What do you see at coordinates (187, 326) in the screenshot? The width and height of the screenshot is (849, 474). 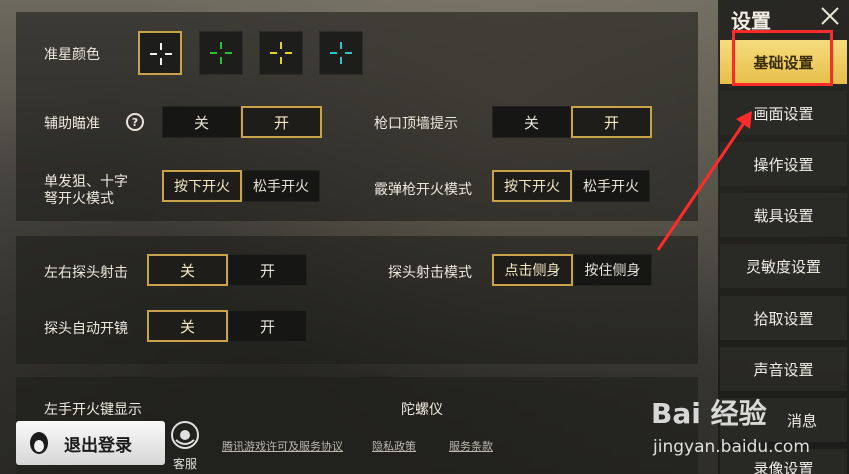 I see `peek-scope-off: 关` at bounding box center [187, 326].